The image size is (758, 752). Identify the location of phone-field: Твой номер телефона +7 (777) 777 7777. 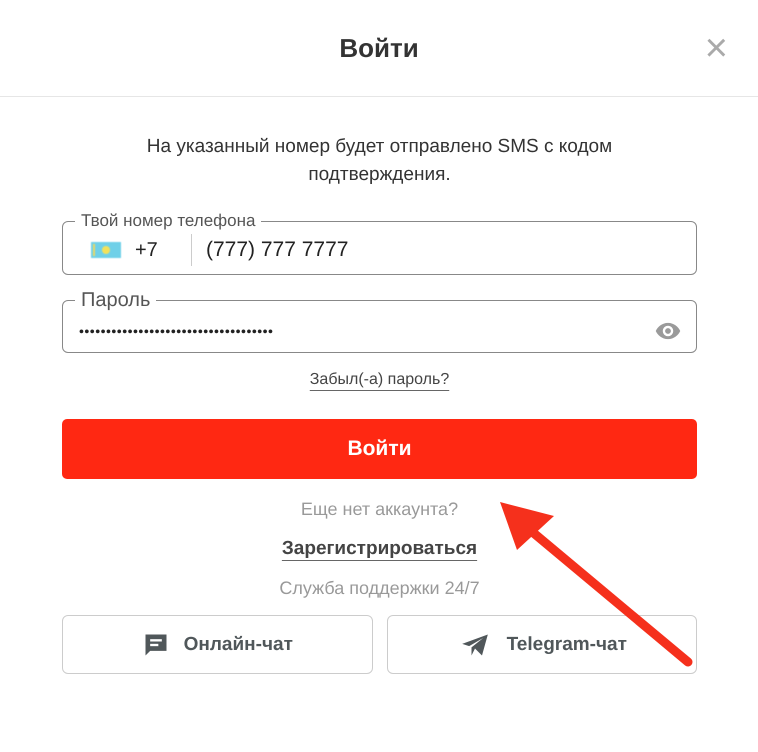
(379, 243).